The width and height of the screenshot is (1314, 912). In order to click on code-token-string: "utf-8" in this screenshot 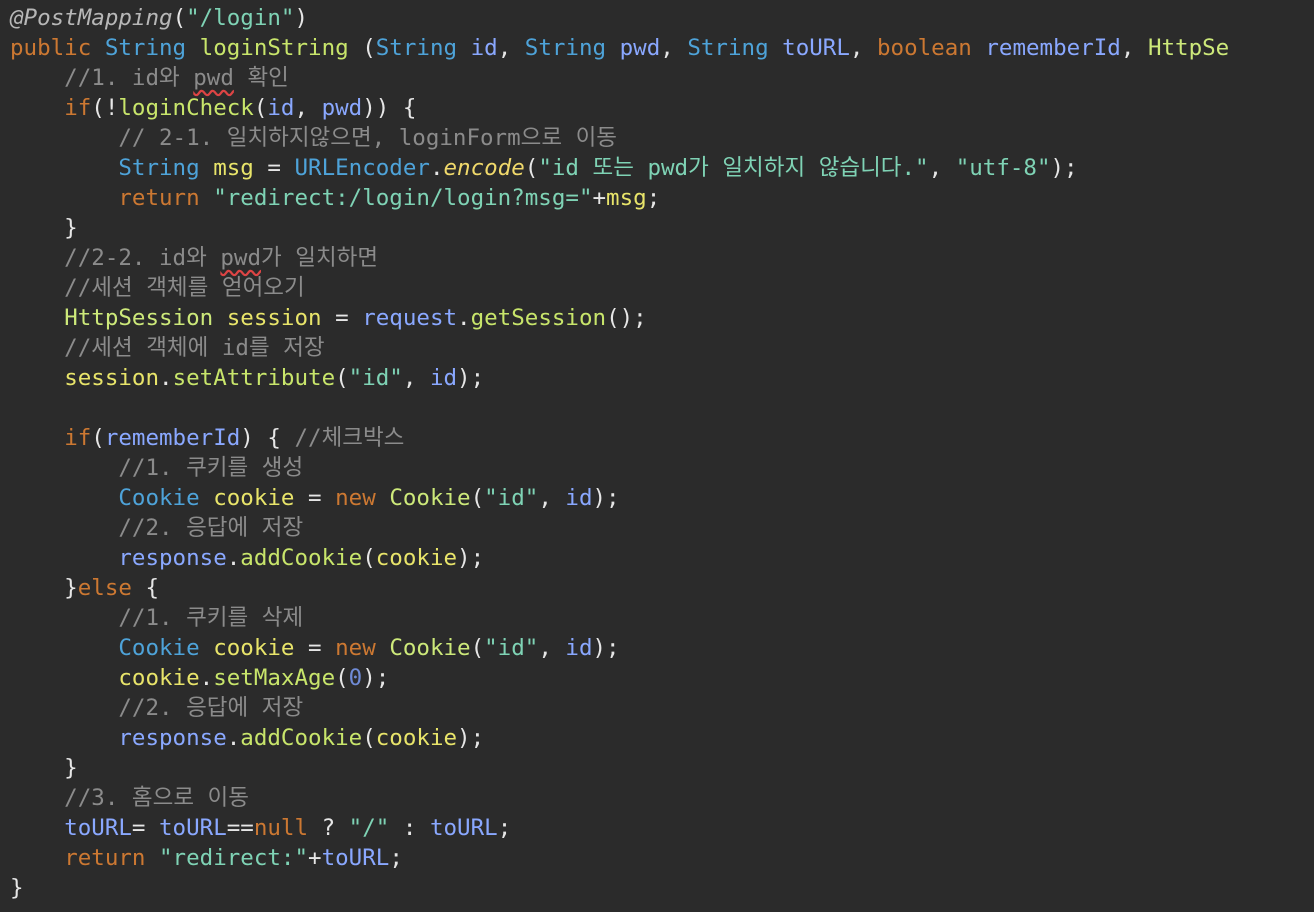, I will do `click(1003, 168)`.